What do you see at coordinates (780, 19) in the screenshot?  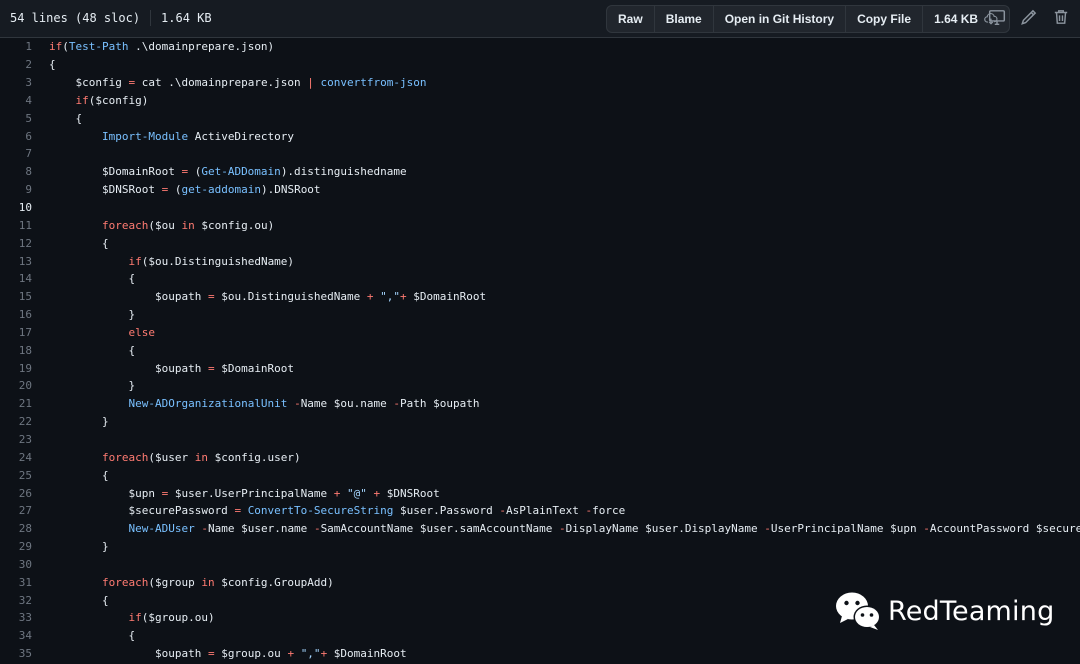 I see `open-git-history-button: Open in Git History` at bounding box center [780, 19].